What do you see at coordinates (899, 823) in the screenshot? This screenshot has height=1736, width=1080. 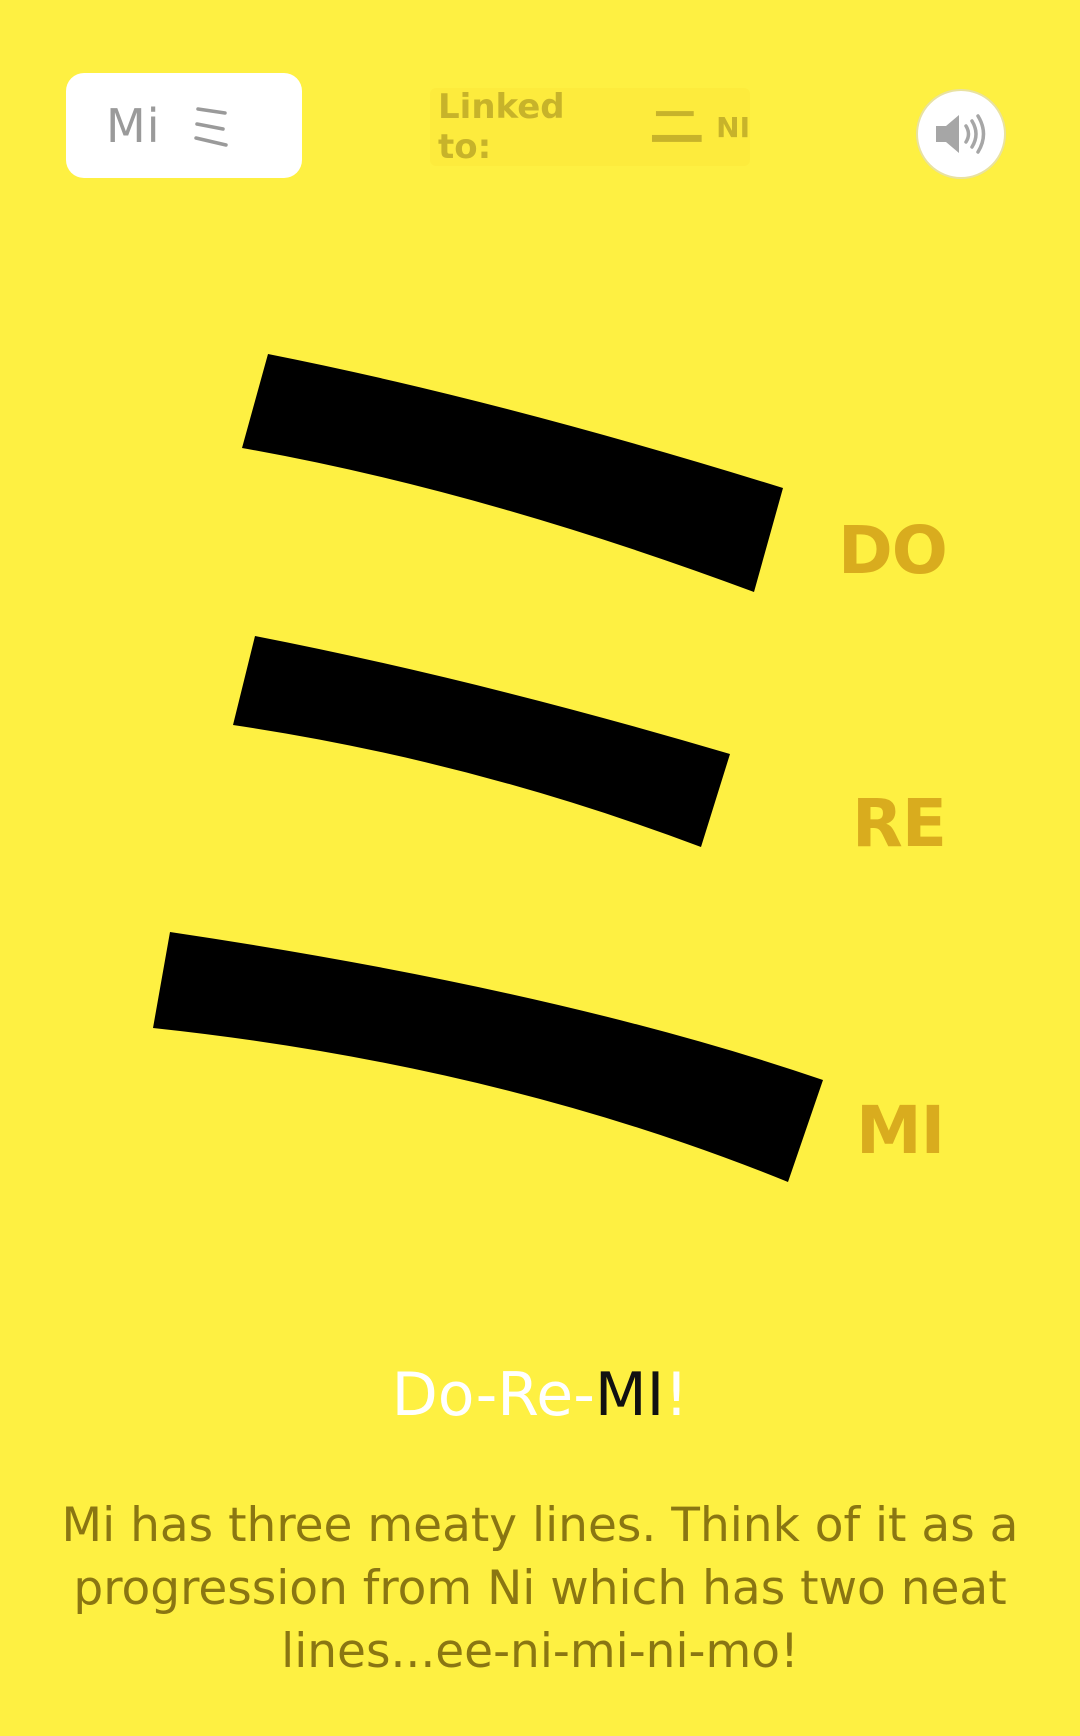 I see `stroke-label-re: RE` at bounding box center [899, 823].